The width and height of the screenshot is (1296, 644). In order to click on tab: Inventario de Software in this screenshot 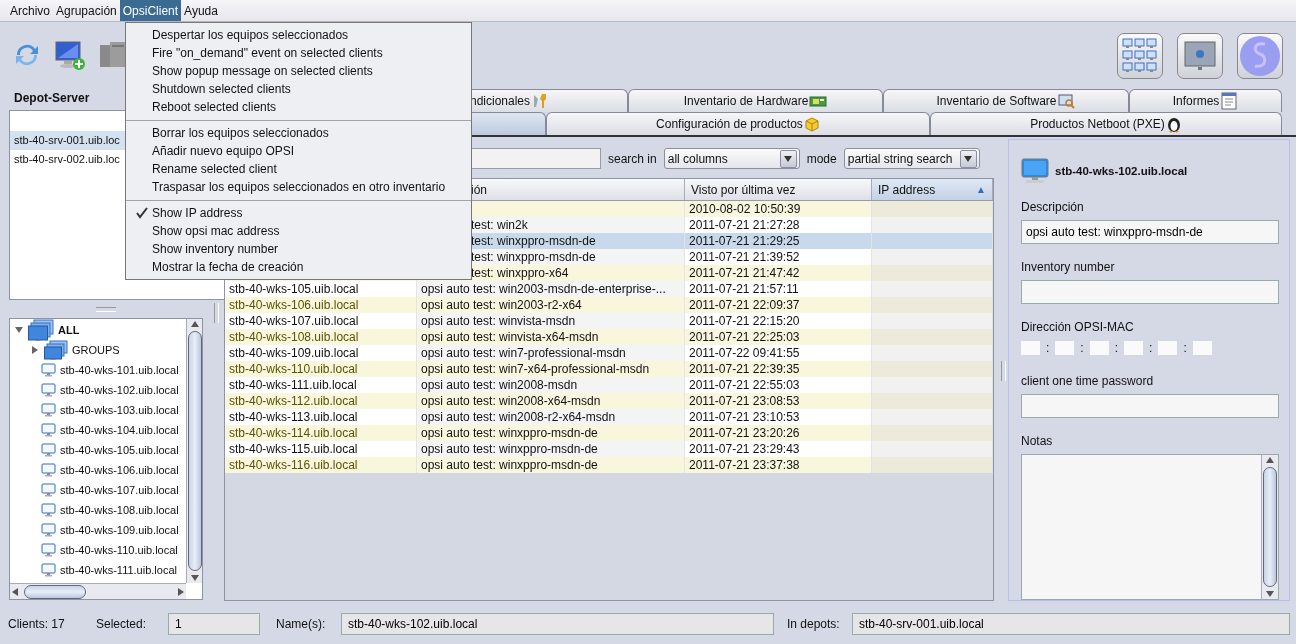, I will do `click(1006, 100)`.